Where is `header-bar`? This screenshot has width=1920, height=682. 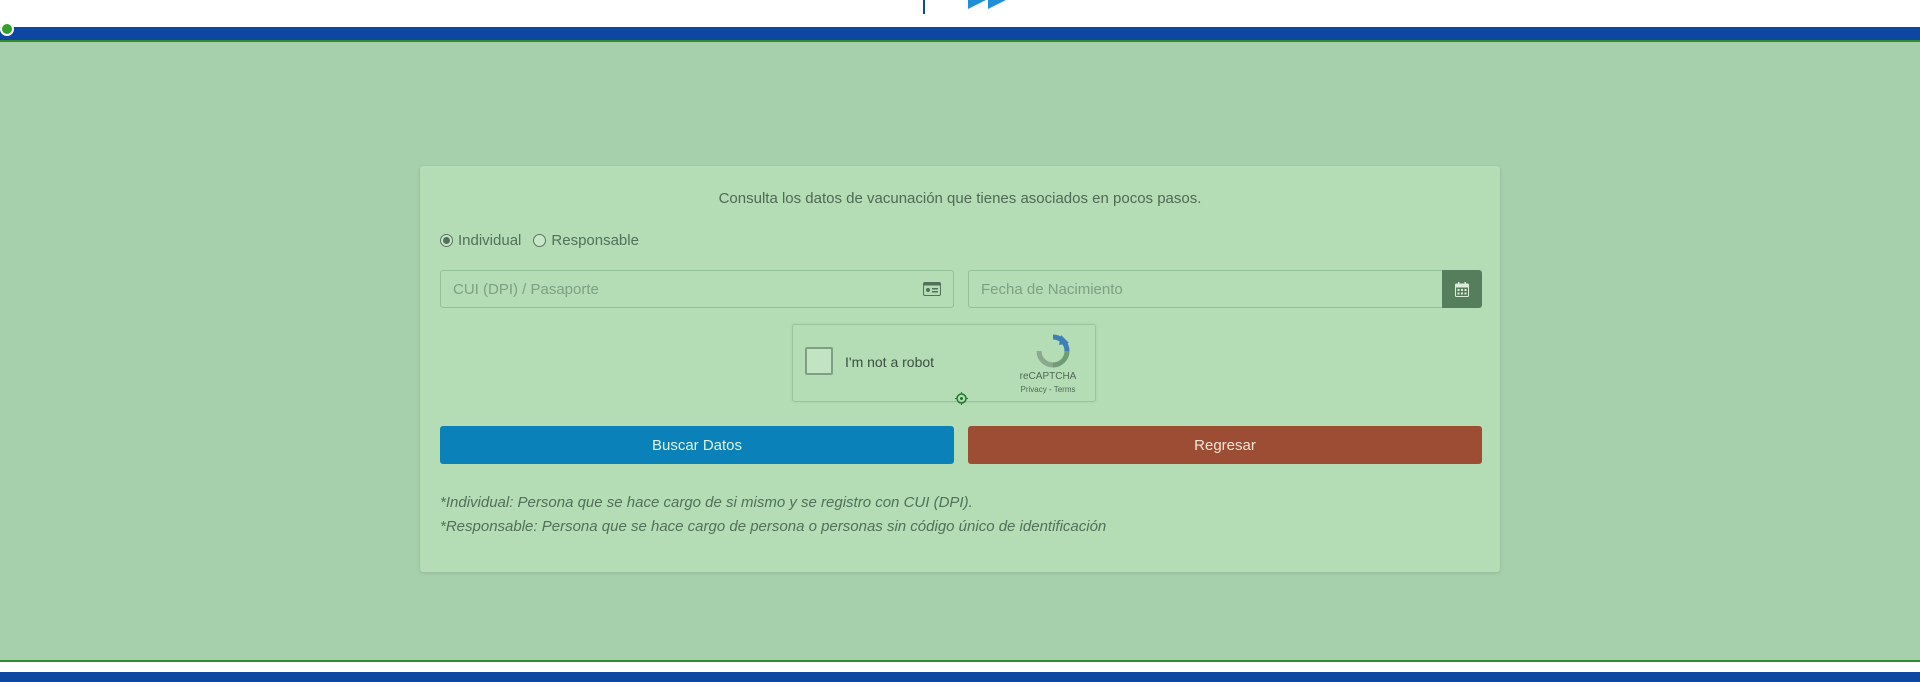 header-bar is located at coordinates (960, 33).